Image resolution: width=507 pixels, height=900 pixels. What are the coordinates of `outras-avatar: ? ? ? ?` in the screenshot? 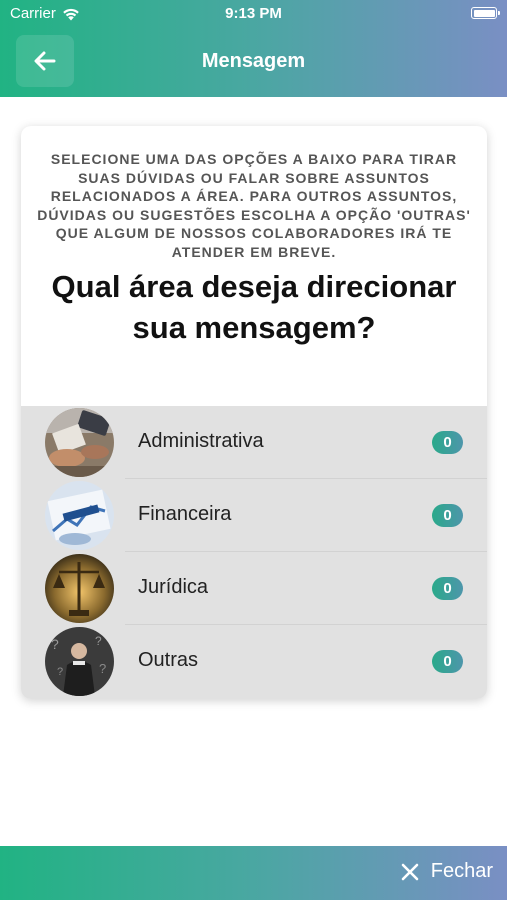 It's located at (79, 661).